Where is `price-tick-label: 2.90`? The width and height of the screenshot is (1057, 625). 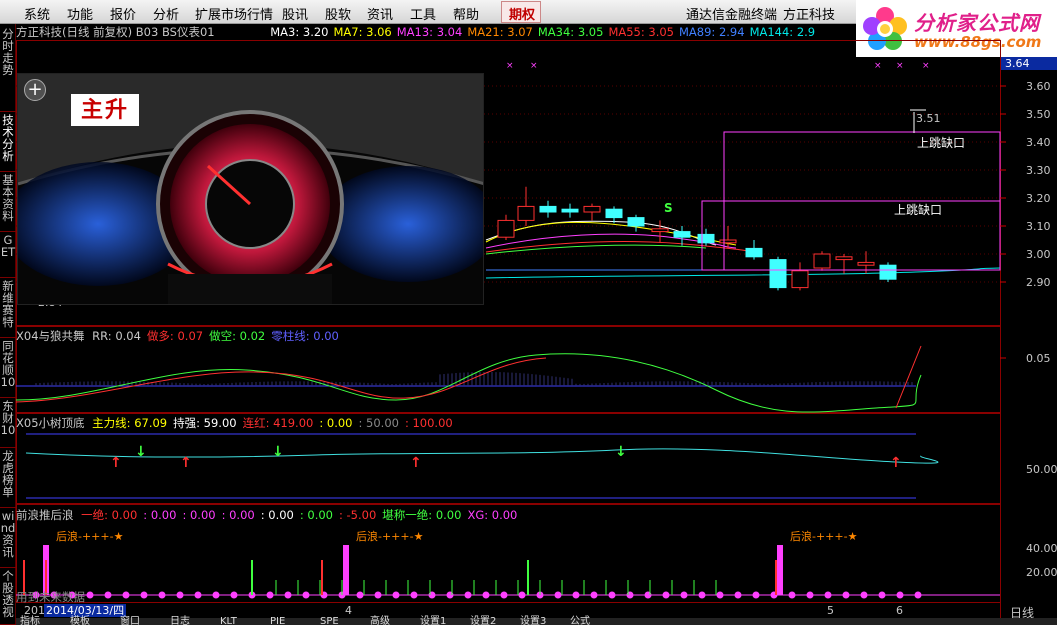 price-tick-label: 2.90 is located at coordinates (1038, 282).